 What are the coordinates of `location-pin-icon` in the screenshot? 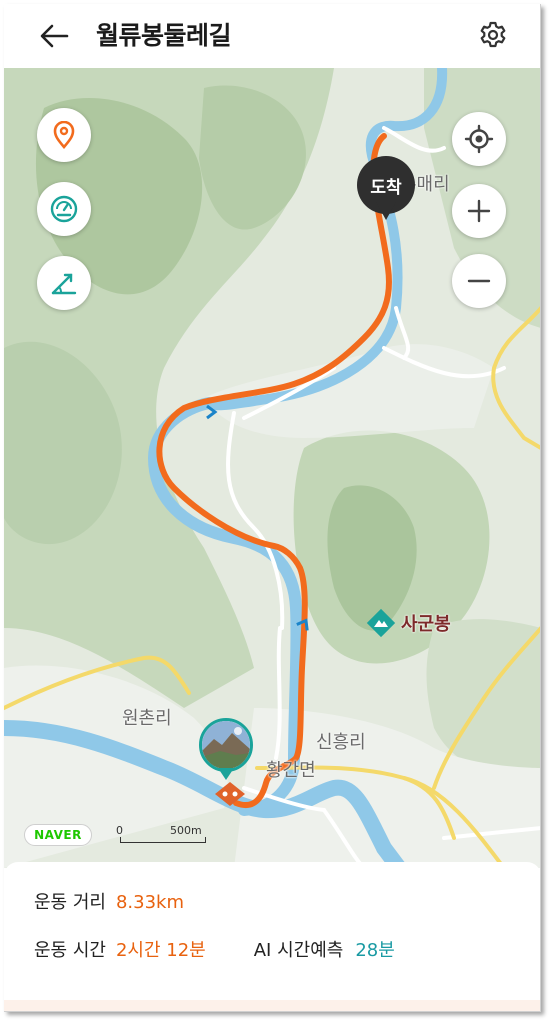 It's located at (64, 135).